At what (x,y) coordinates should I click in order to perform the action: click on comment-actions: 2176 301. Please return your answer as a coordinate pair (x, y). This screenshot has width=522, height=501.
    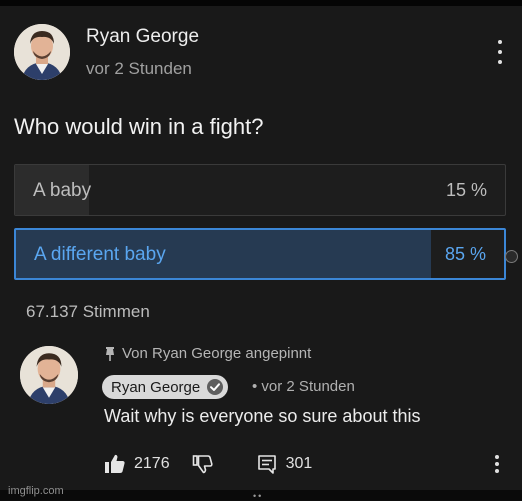
    Looking at the image, I should click on (208, 464).